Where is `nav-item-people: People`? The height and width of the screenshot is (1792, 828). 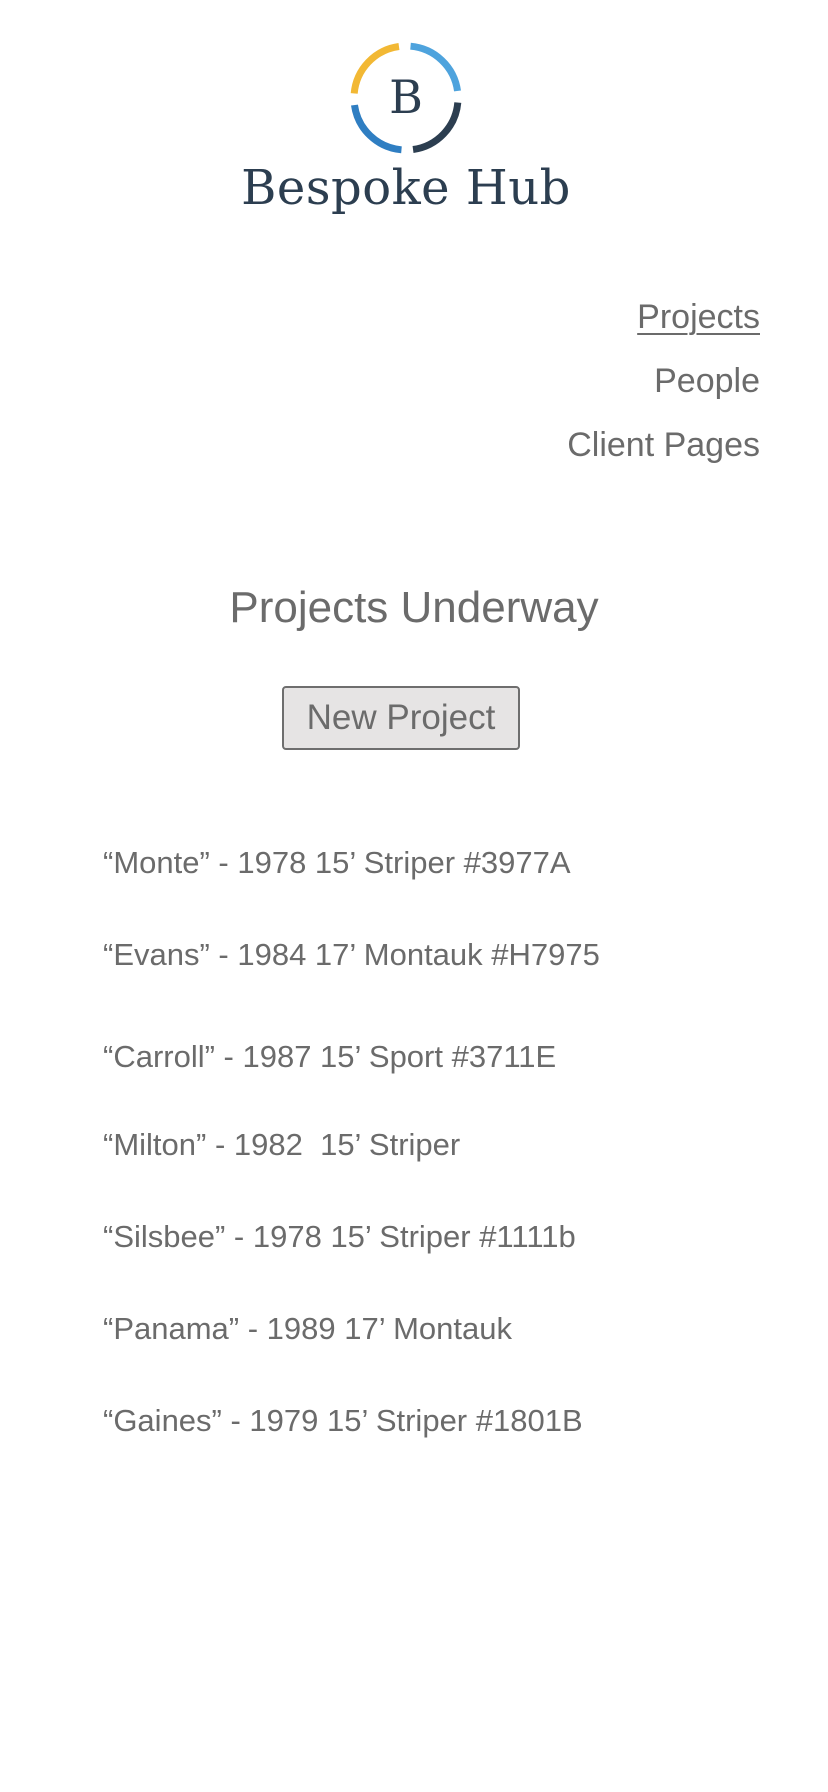 nav-item-people: People is located at coordinates (663, 381).